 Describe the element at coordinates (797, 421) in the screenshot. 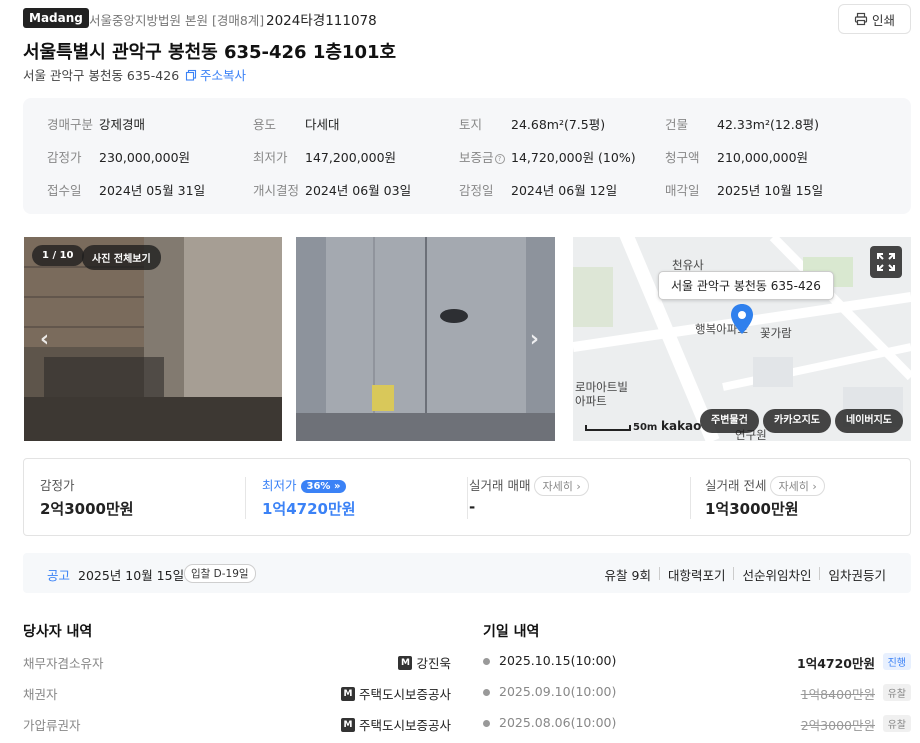

I see `kakao-map-button: 카카오지도` at that location.